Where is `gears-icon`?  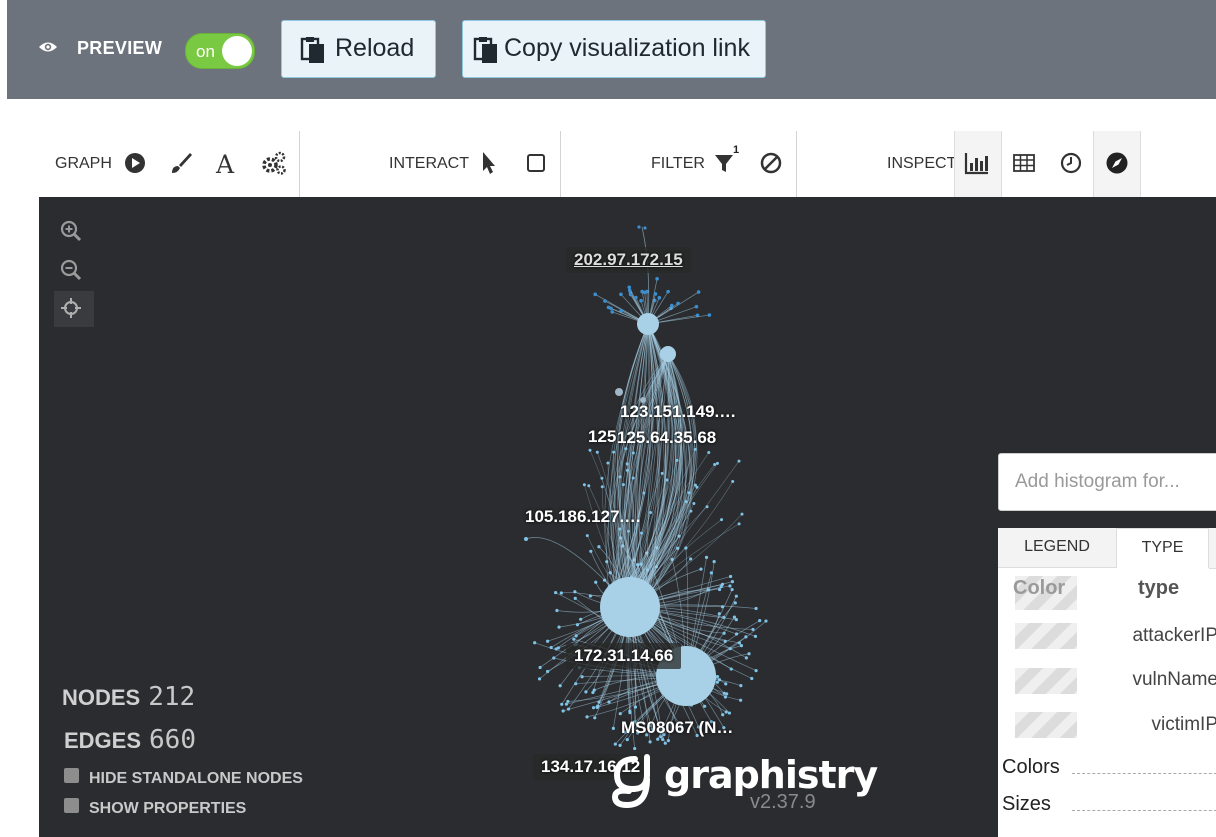 gears-icon is located at coordinates (274, 163).